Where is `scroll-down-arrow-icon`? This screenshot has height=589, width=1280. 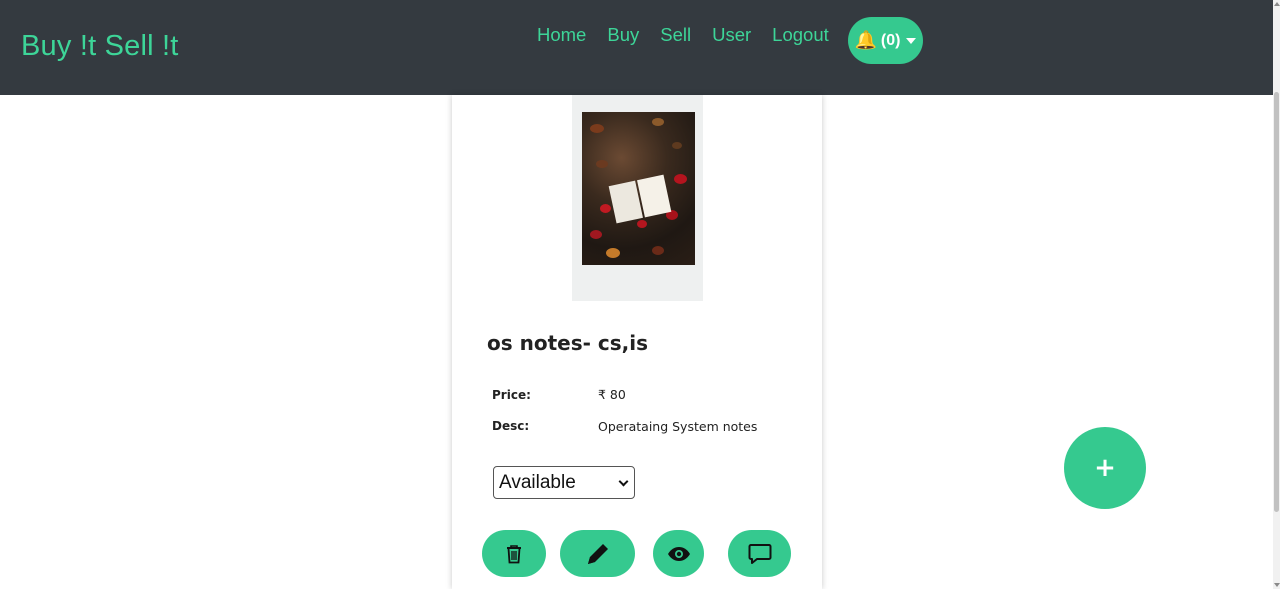
scroll-down-arrow-icon is located at coordinates (1277, 585).